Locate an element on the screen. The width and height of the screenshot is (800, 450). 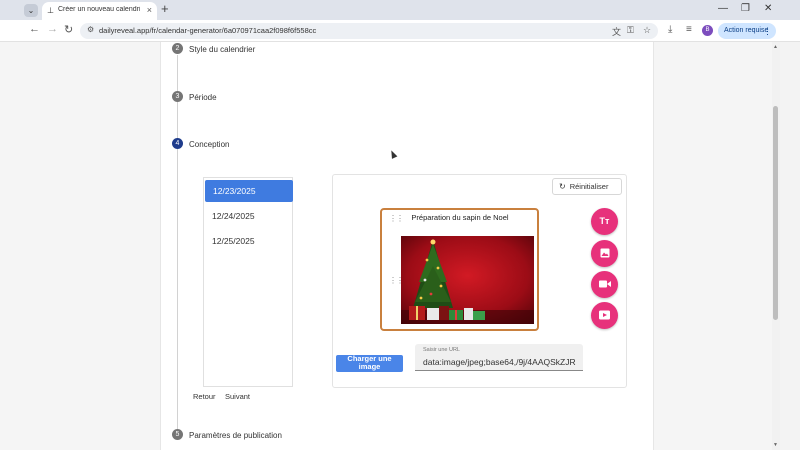
refresh-icon: ↻ is located at coordinates (562, 186).